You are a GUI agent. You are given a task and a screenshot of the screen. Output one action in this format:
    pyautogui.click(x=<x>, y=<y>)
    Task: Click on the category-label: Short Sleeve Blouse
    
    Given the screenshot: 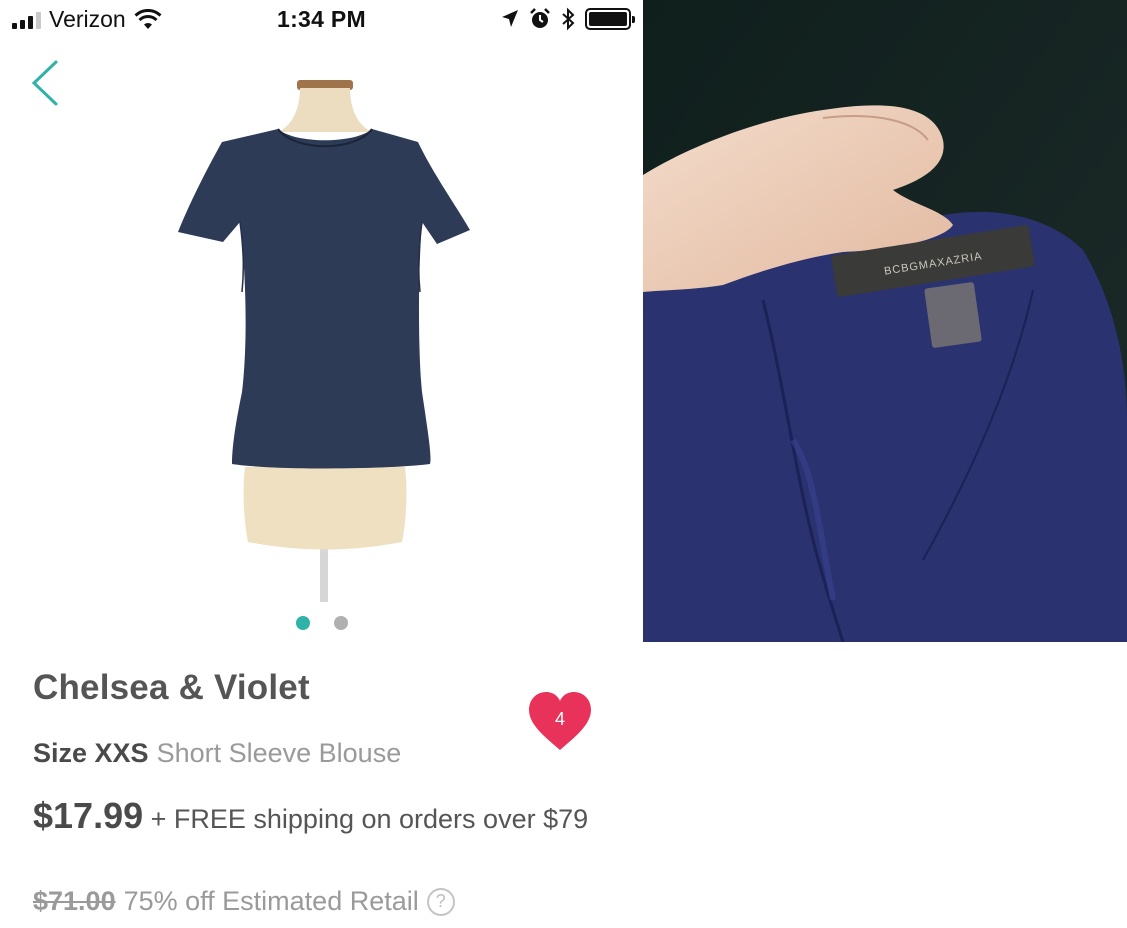 What is the action you would take?
    pyautogui.click(x=279, y=753)
    